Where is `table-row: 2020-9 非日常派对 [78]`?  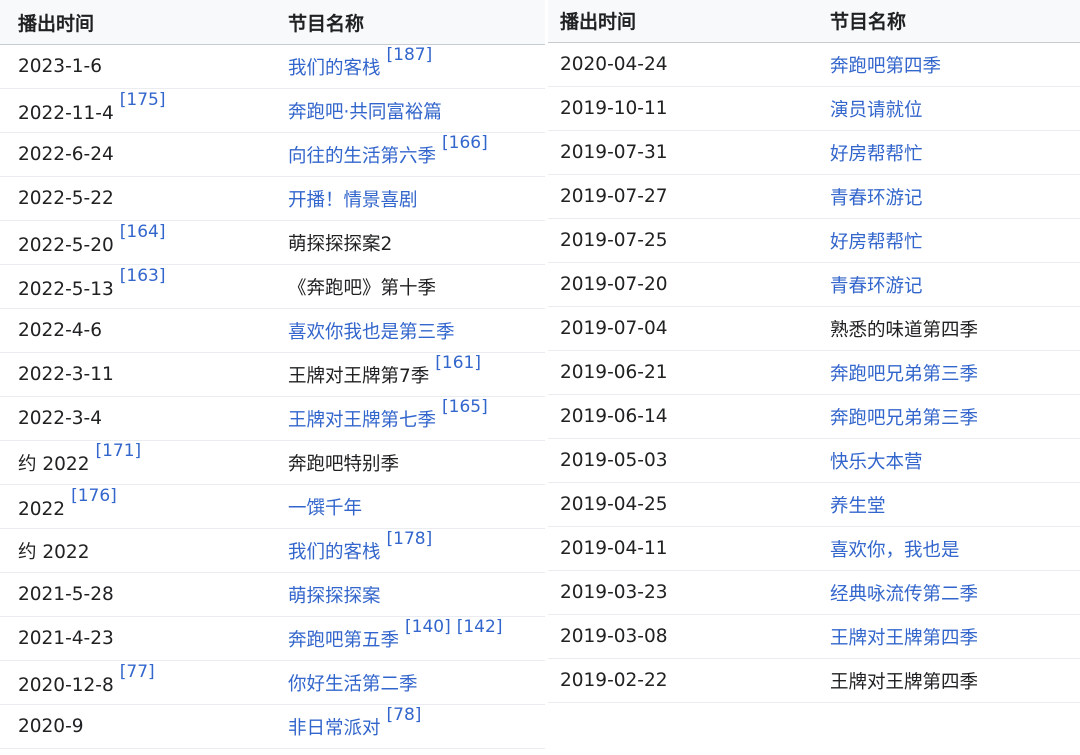
table-row: 2020-9 非日常派对 [78] is located at coordinates (272, 727).